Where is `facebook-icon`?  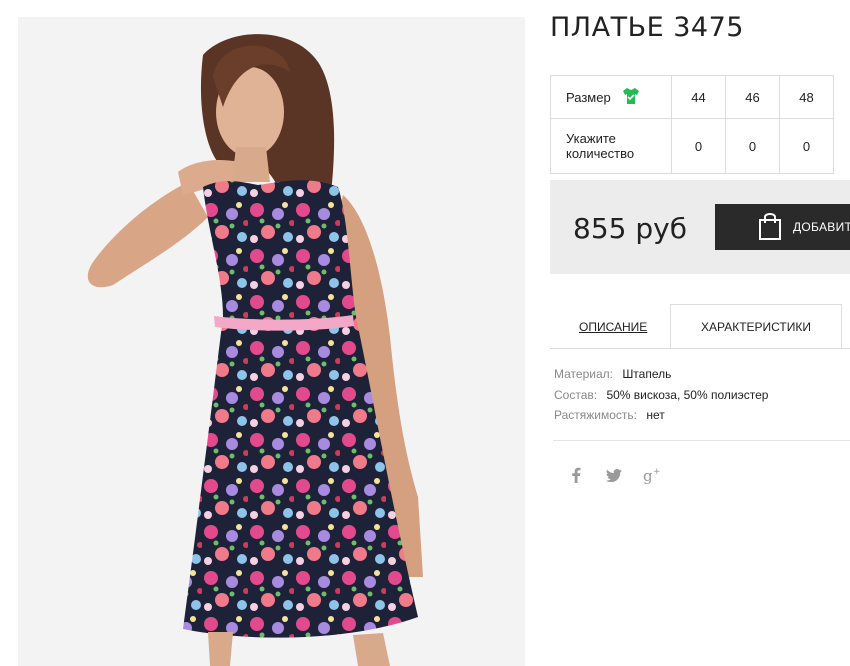
facebook-icon is located at coordinates (576, 475).